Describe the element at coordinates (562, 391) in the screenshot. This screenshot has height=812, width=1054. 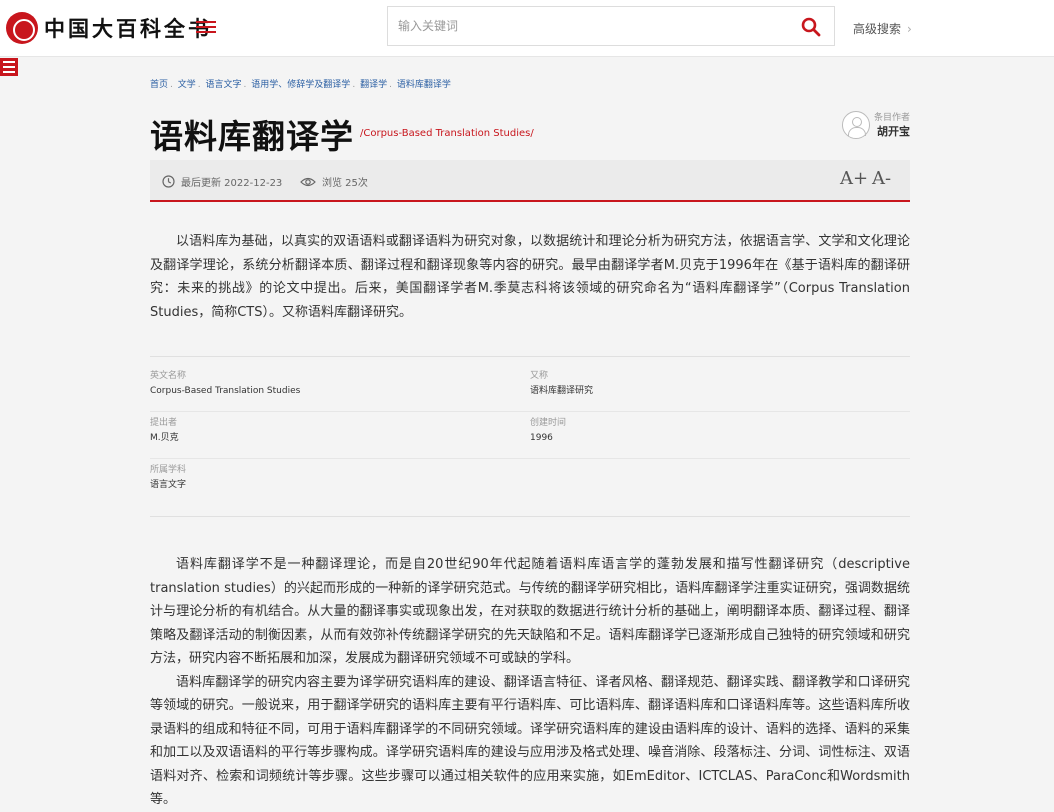
I see `info-value: 语料库翻译研究` at that location.